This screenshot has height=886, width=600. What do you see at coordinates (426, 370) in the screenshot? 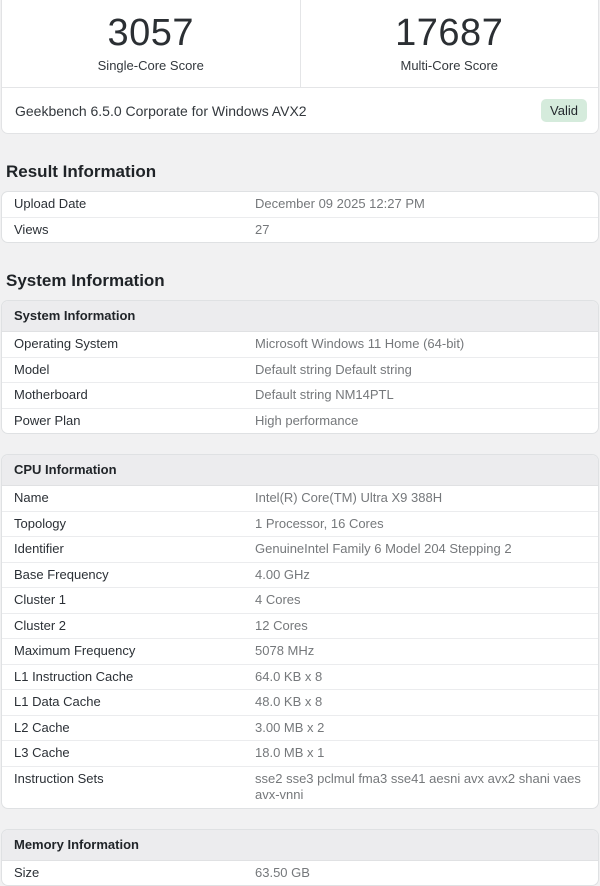
I see `row-value: Default string Default string` at bounding box center [426, 370].